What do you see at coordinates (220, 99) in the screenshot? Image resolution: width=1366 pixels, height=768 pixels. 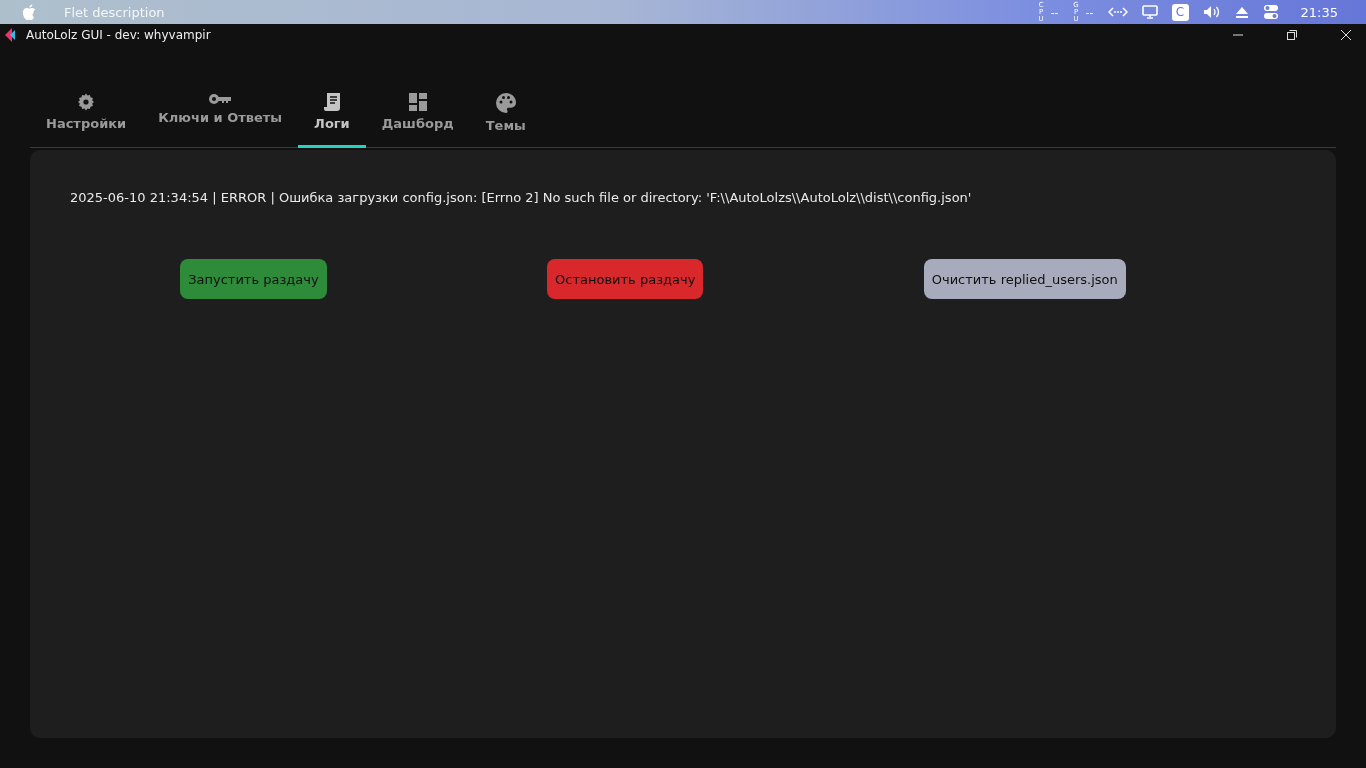 I see `key-icon` at bounding box center [220, 99].